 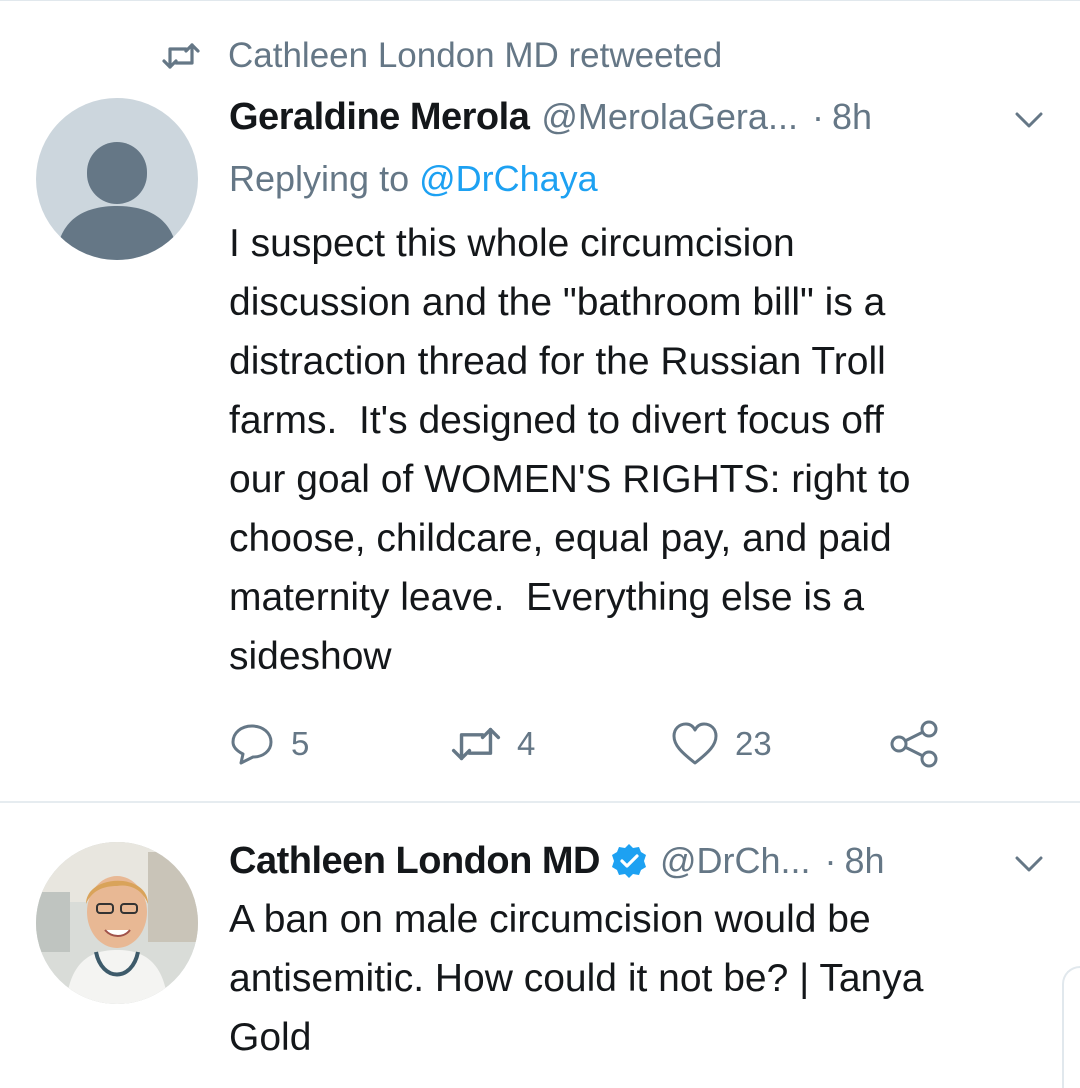 What do you see at coordinates (540, 802) in the screenshot?
I see `tweet-divider` at bounding box center [540, 802].